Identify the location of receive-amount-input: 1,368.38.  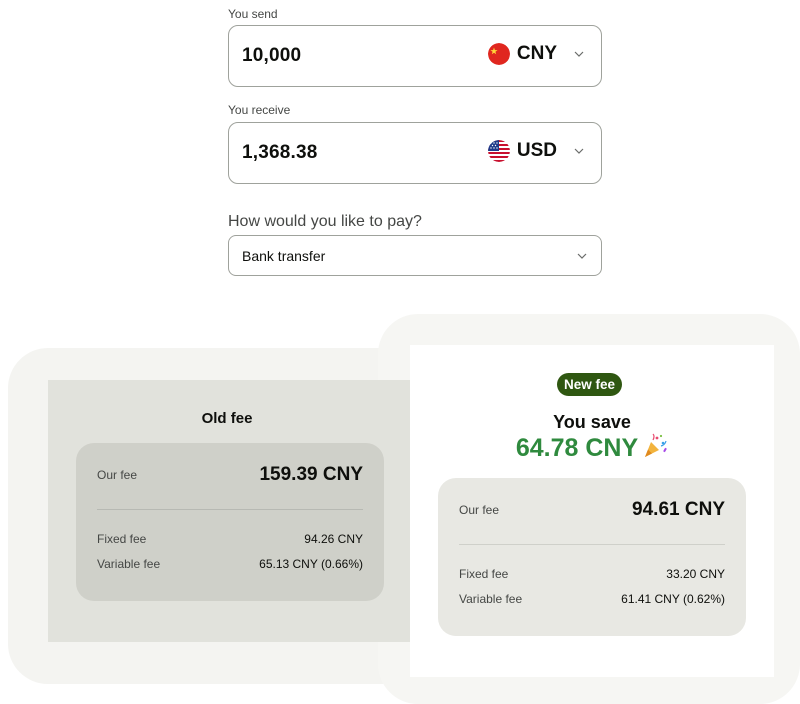
(280, 153).